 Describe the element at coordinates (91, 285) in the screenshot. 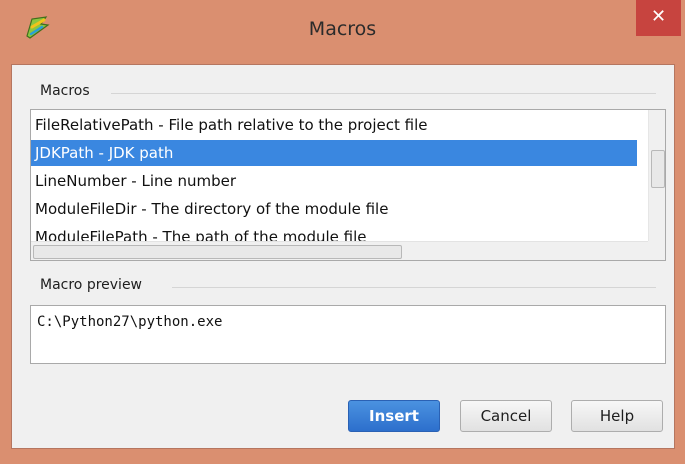

I see `preview-group-label: Macro preview` at that location.